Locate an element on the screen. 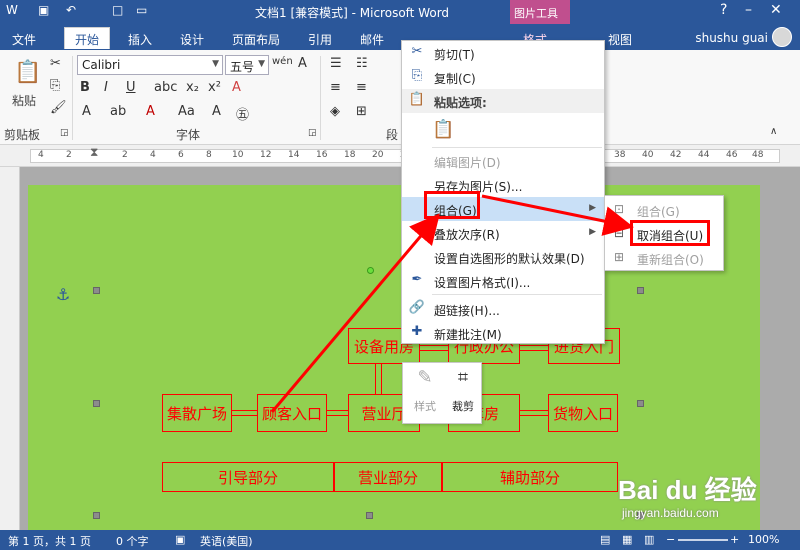 Image resolution: width=800 pixels, height=550 pixels. watermark: Bai du 经验 jingyan.baidu.com is located at coordinates (693, 498).